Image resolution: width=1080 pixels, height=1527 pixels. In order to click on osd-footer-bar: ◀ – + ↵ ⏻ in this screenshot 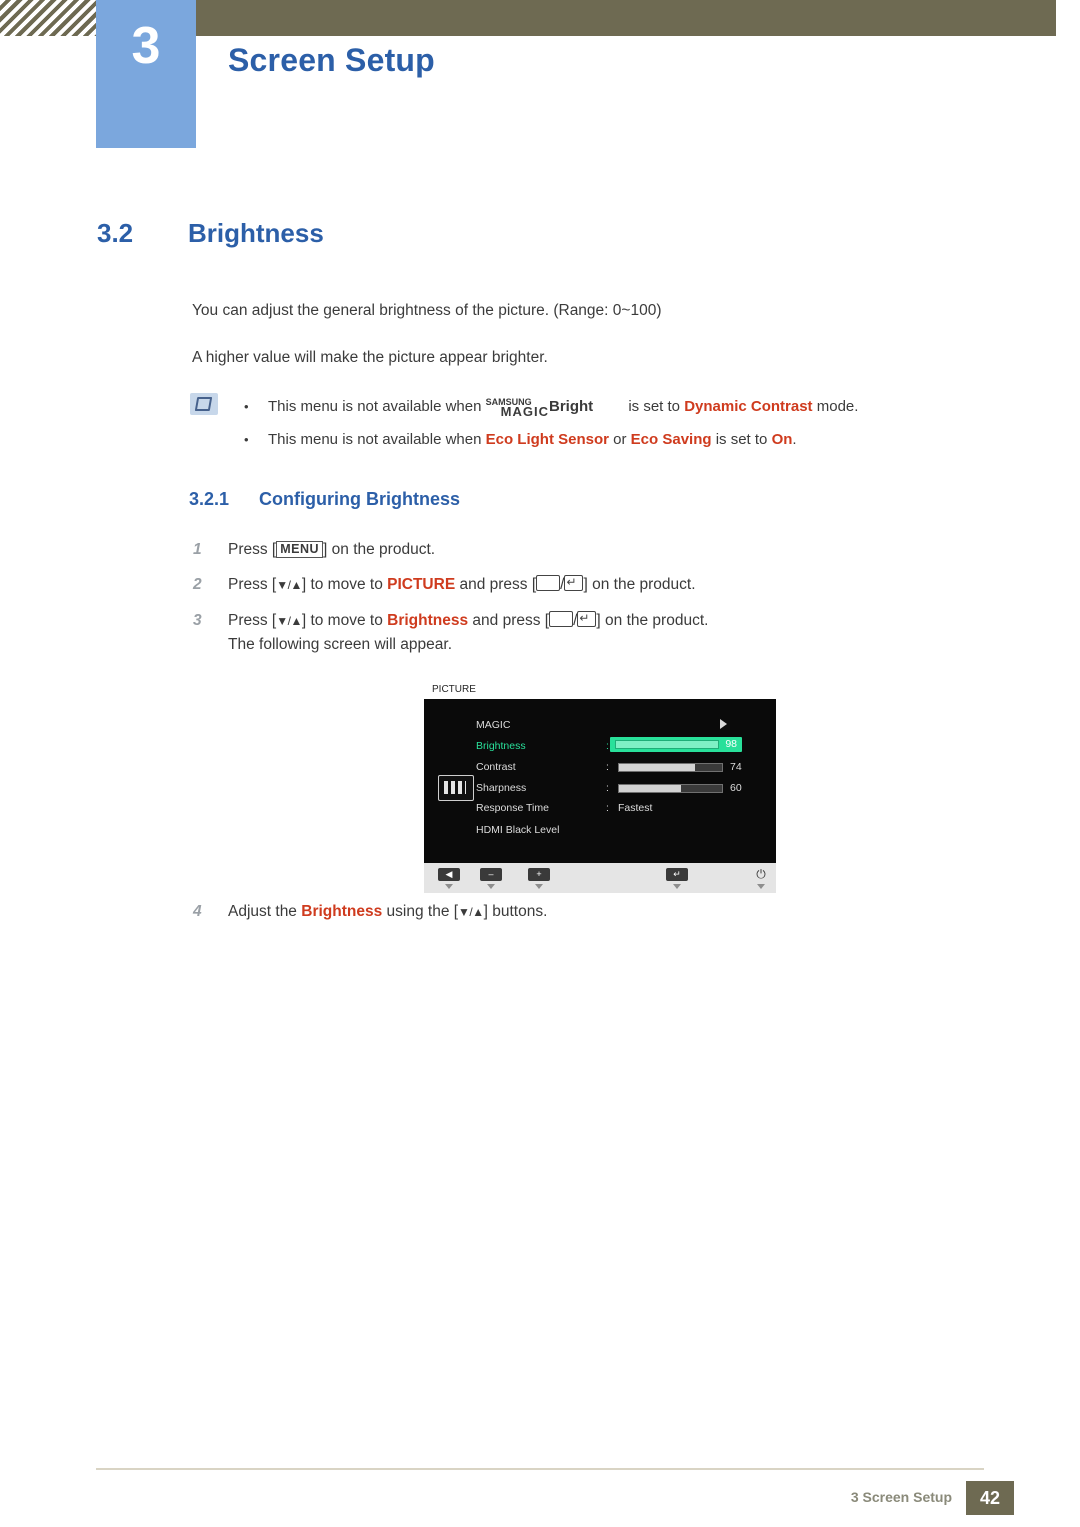, I will do `click(600, 878)`.